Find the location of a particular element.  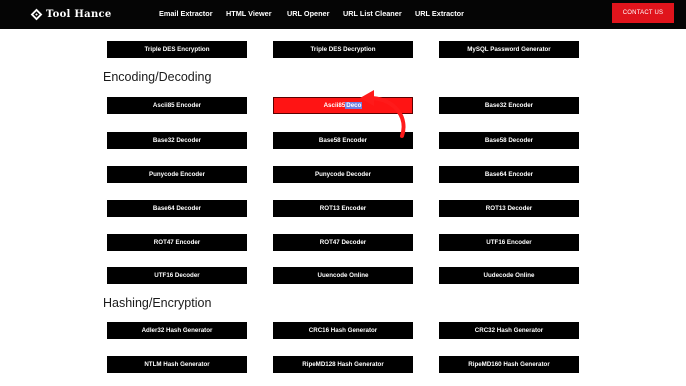

tool-button-ripemd160-hash-generator: RipeMD160 Hash Generator is located at coordinates (509, 364).